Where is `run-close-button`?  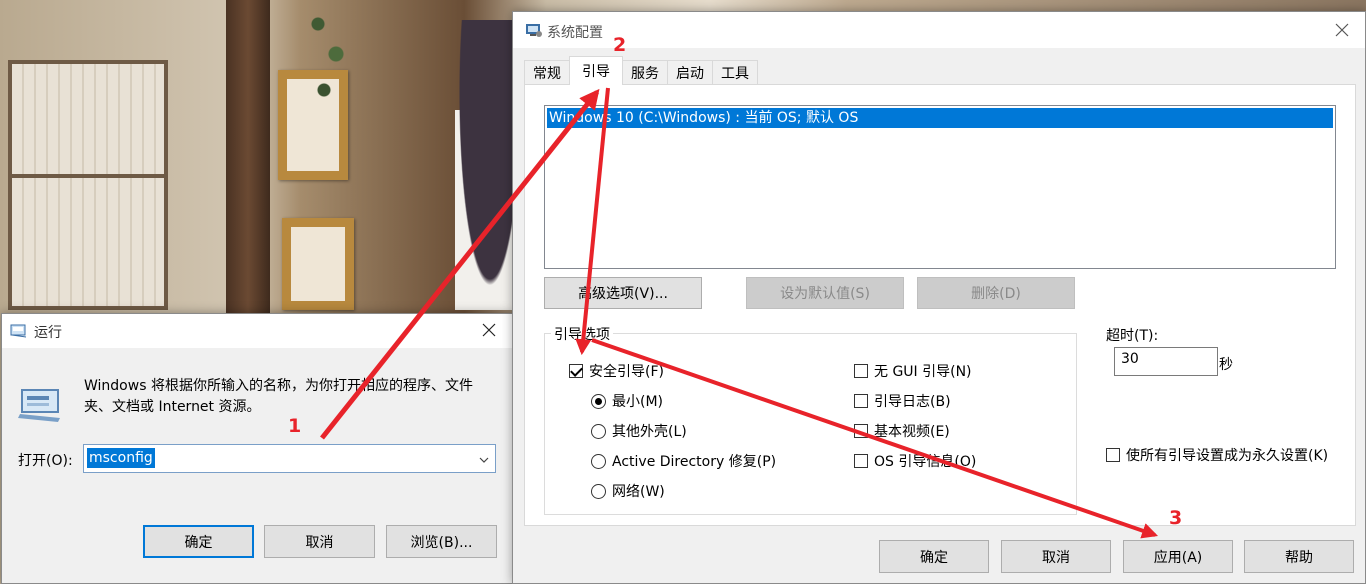 run-close-button is located at coordinates (489, 330).